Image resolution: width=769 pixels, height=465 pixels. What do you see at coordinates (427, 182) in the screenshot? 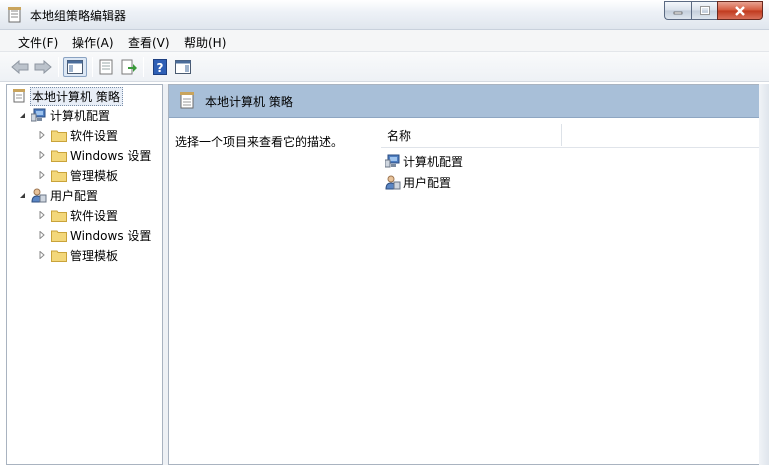
I see `list-item-label: 用户配置` at bounding box center [427, 182].